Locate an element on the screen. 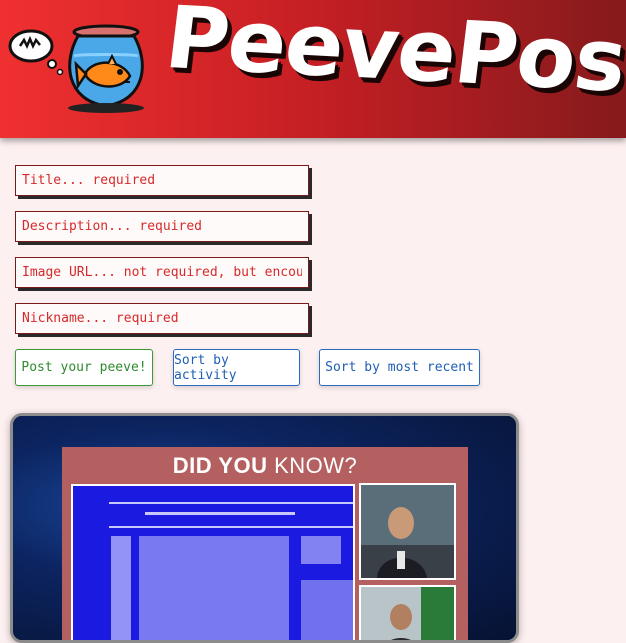 Image resolution: width=626 pixels, height=643 pixels. sort-by-recent-button: Sort by most recent is located at coordinates (399, 367).